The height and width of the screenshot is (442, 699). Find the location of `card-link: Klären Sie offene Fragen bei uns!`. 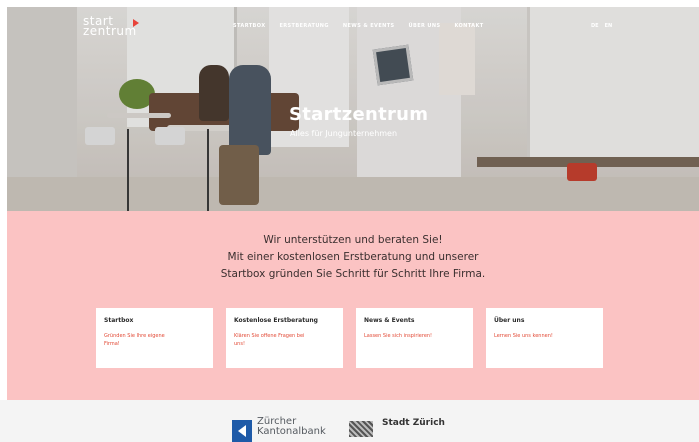

card-link: Klären Sie offene Fragen bei uns! is located at coordinates (271, 340).